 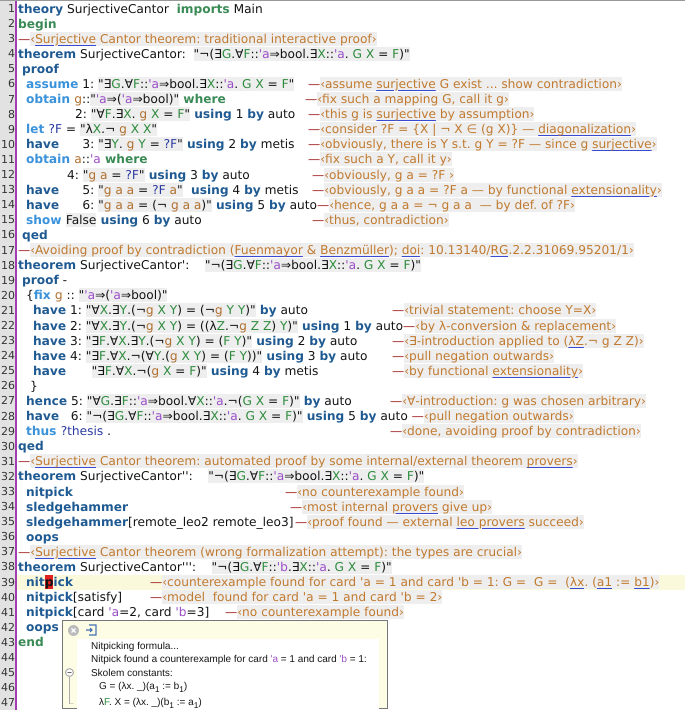 I want to click on code-text: =3], so click(x=198, y=612).